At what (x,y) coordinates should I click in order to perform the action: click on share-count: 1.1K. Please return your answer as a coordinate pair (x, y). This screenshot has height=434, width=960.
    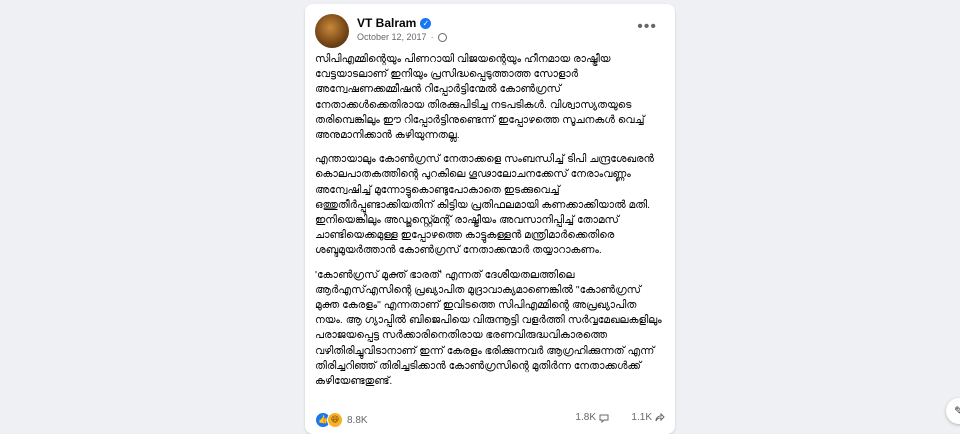
    Looking at the image, I should click on (641, 417).